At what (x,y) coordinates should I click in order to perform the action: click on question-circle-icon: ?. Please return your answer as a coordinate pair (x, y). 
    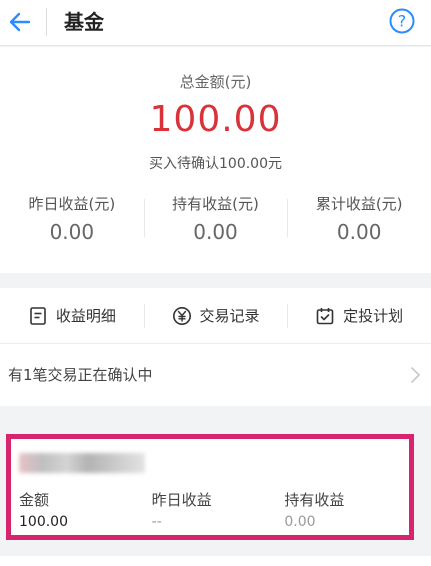
    Looking at the image, I should click on (402, 21).